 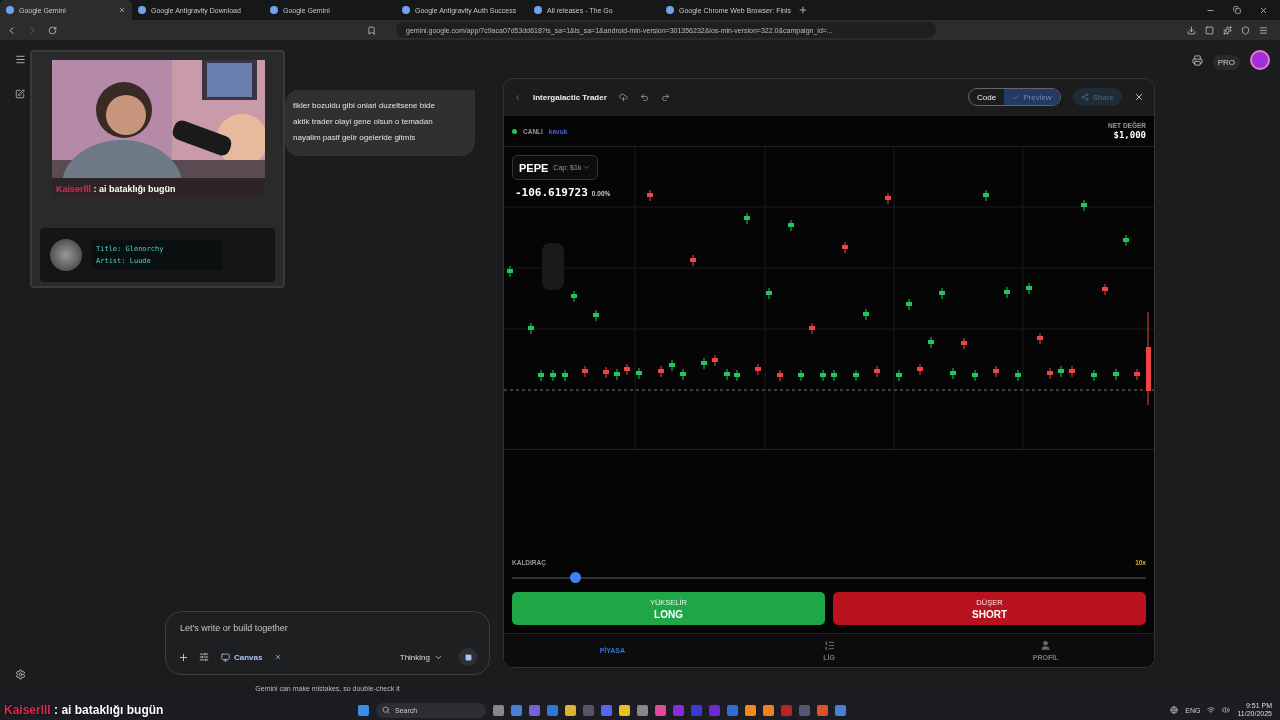 I want to click on view-tab: Code, so click(x=987, y=97).